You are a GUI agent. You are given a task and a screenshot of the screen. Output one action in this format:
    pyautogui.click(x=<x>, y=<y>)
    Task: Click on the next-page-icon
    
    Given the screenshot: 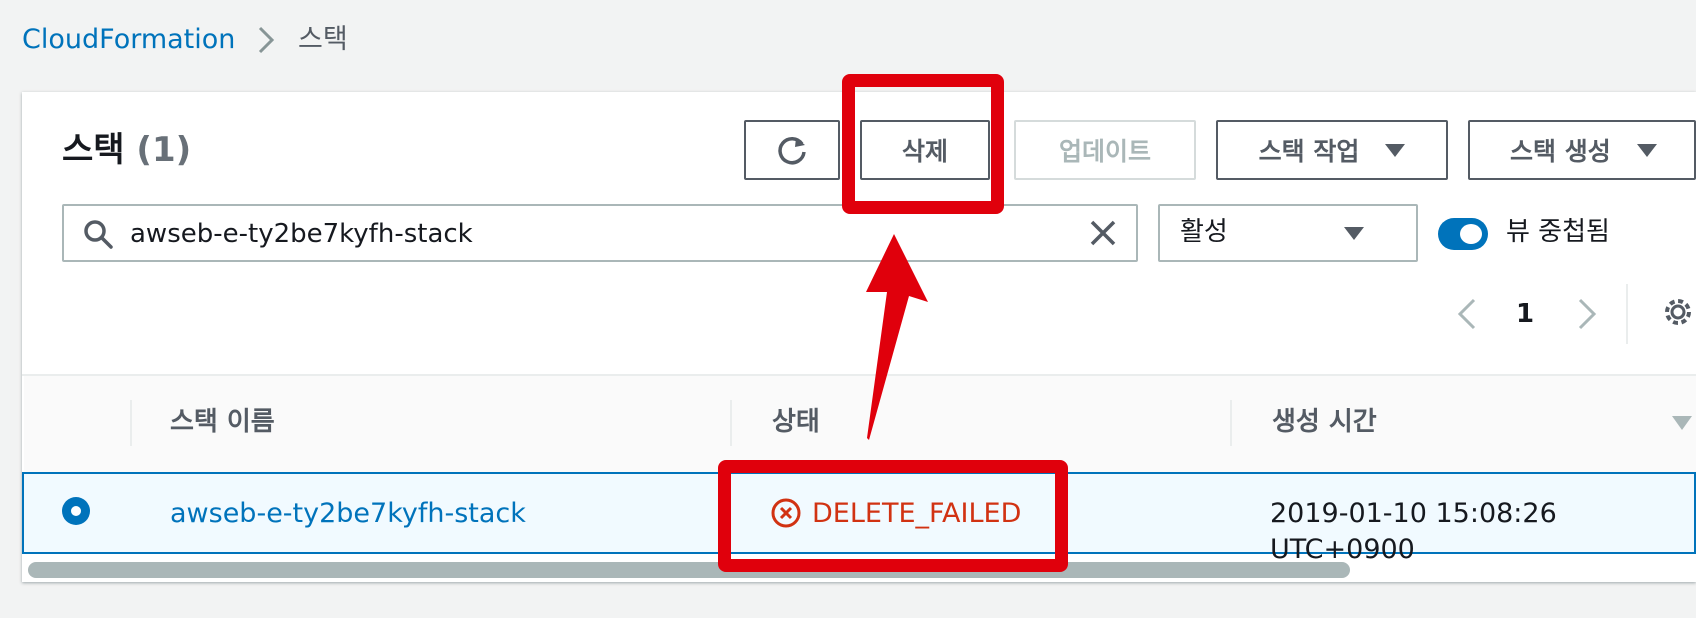 What is the action you would take?
    pyautogui.click(x=1587, y=314)
    